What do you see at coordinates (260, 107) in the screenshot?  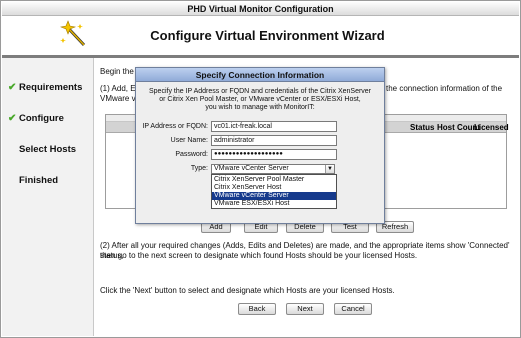 I see `description-line: you wish to manage with MonitorIT:` at bounding box center [260, 107].